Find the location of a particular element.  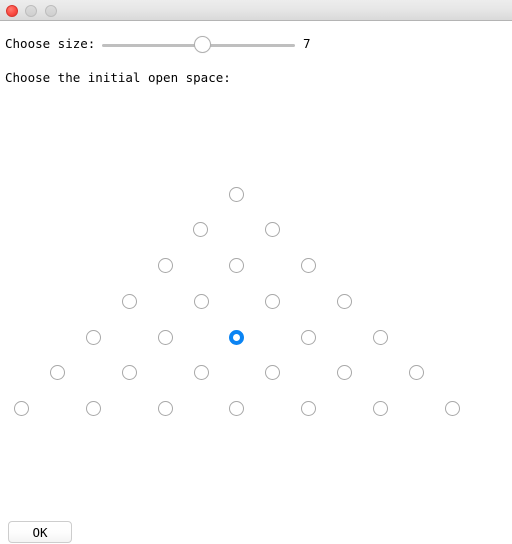

maximize-window-button is located at coordinates (51, 11).